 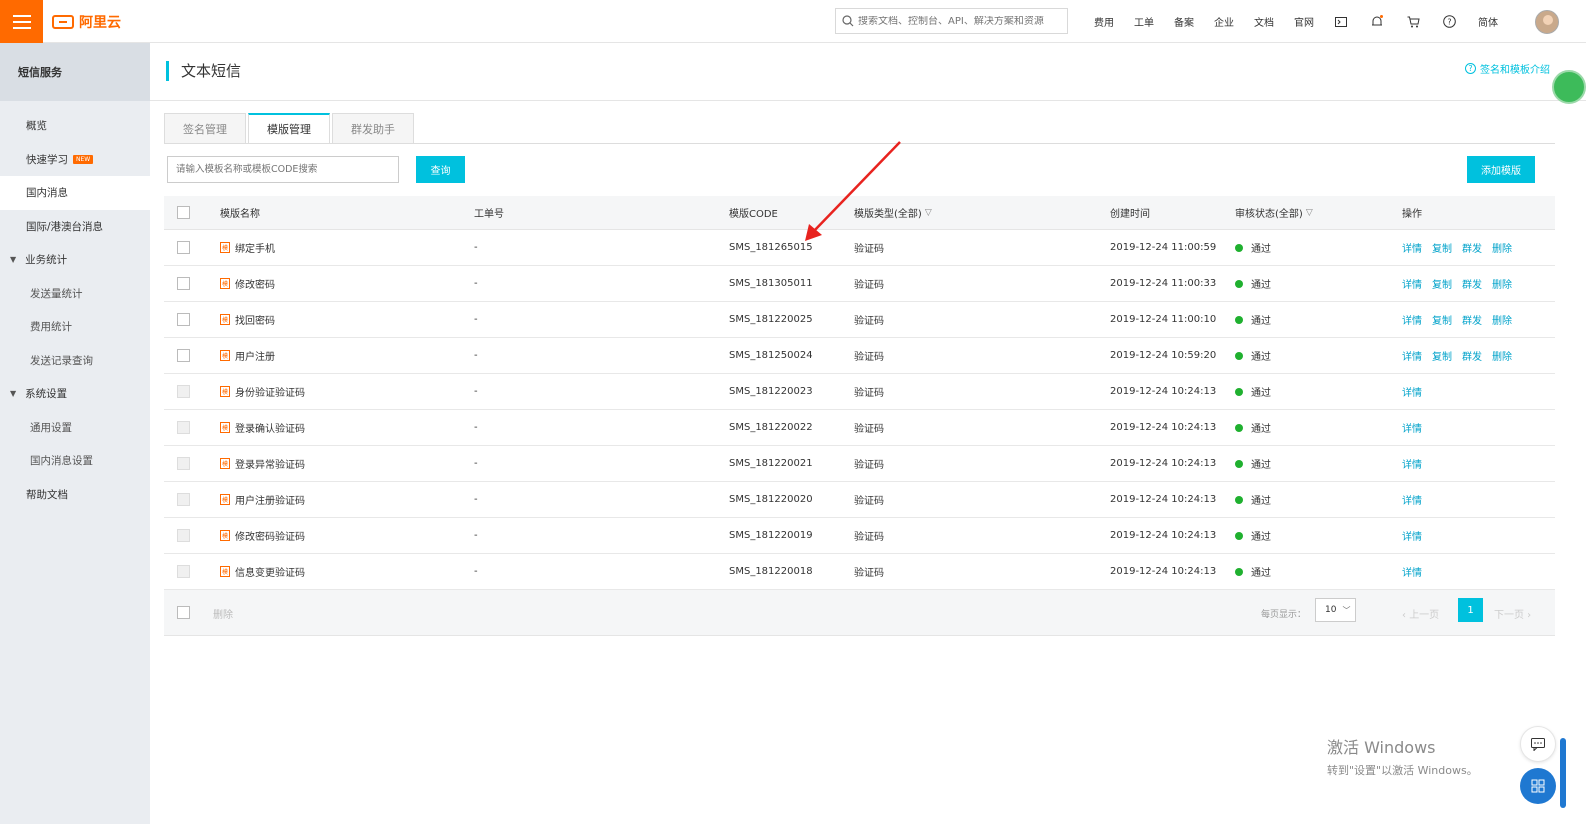 I want to click on tab-template-management: 模版管理, so click(x=289, y=128).